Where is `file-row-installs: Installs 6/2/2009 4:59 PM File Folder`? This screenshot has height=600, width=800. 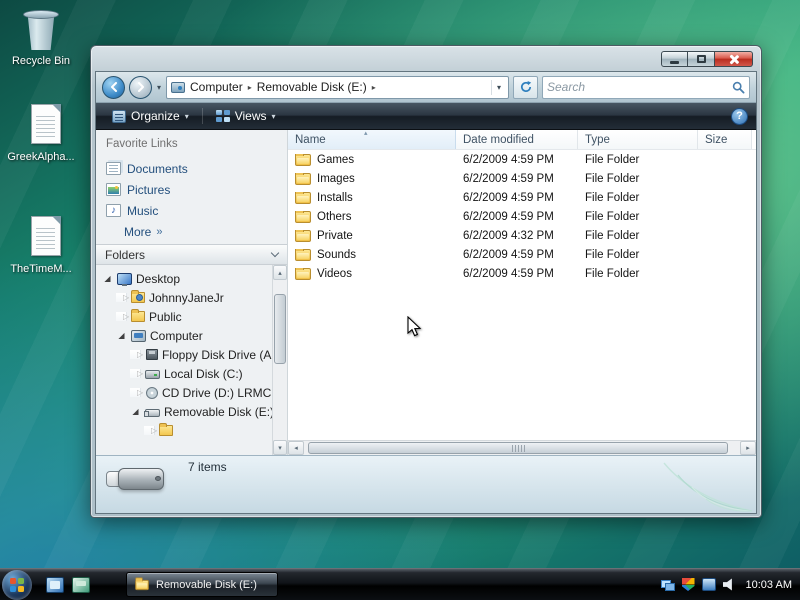 file-row-installs: Installs 6/2/2009 4:59 PM File Folder is located at coordinates (522, 197).